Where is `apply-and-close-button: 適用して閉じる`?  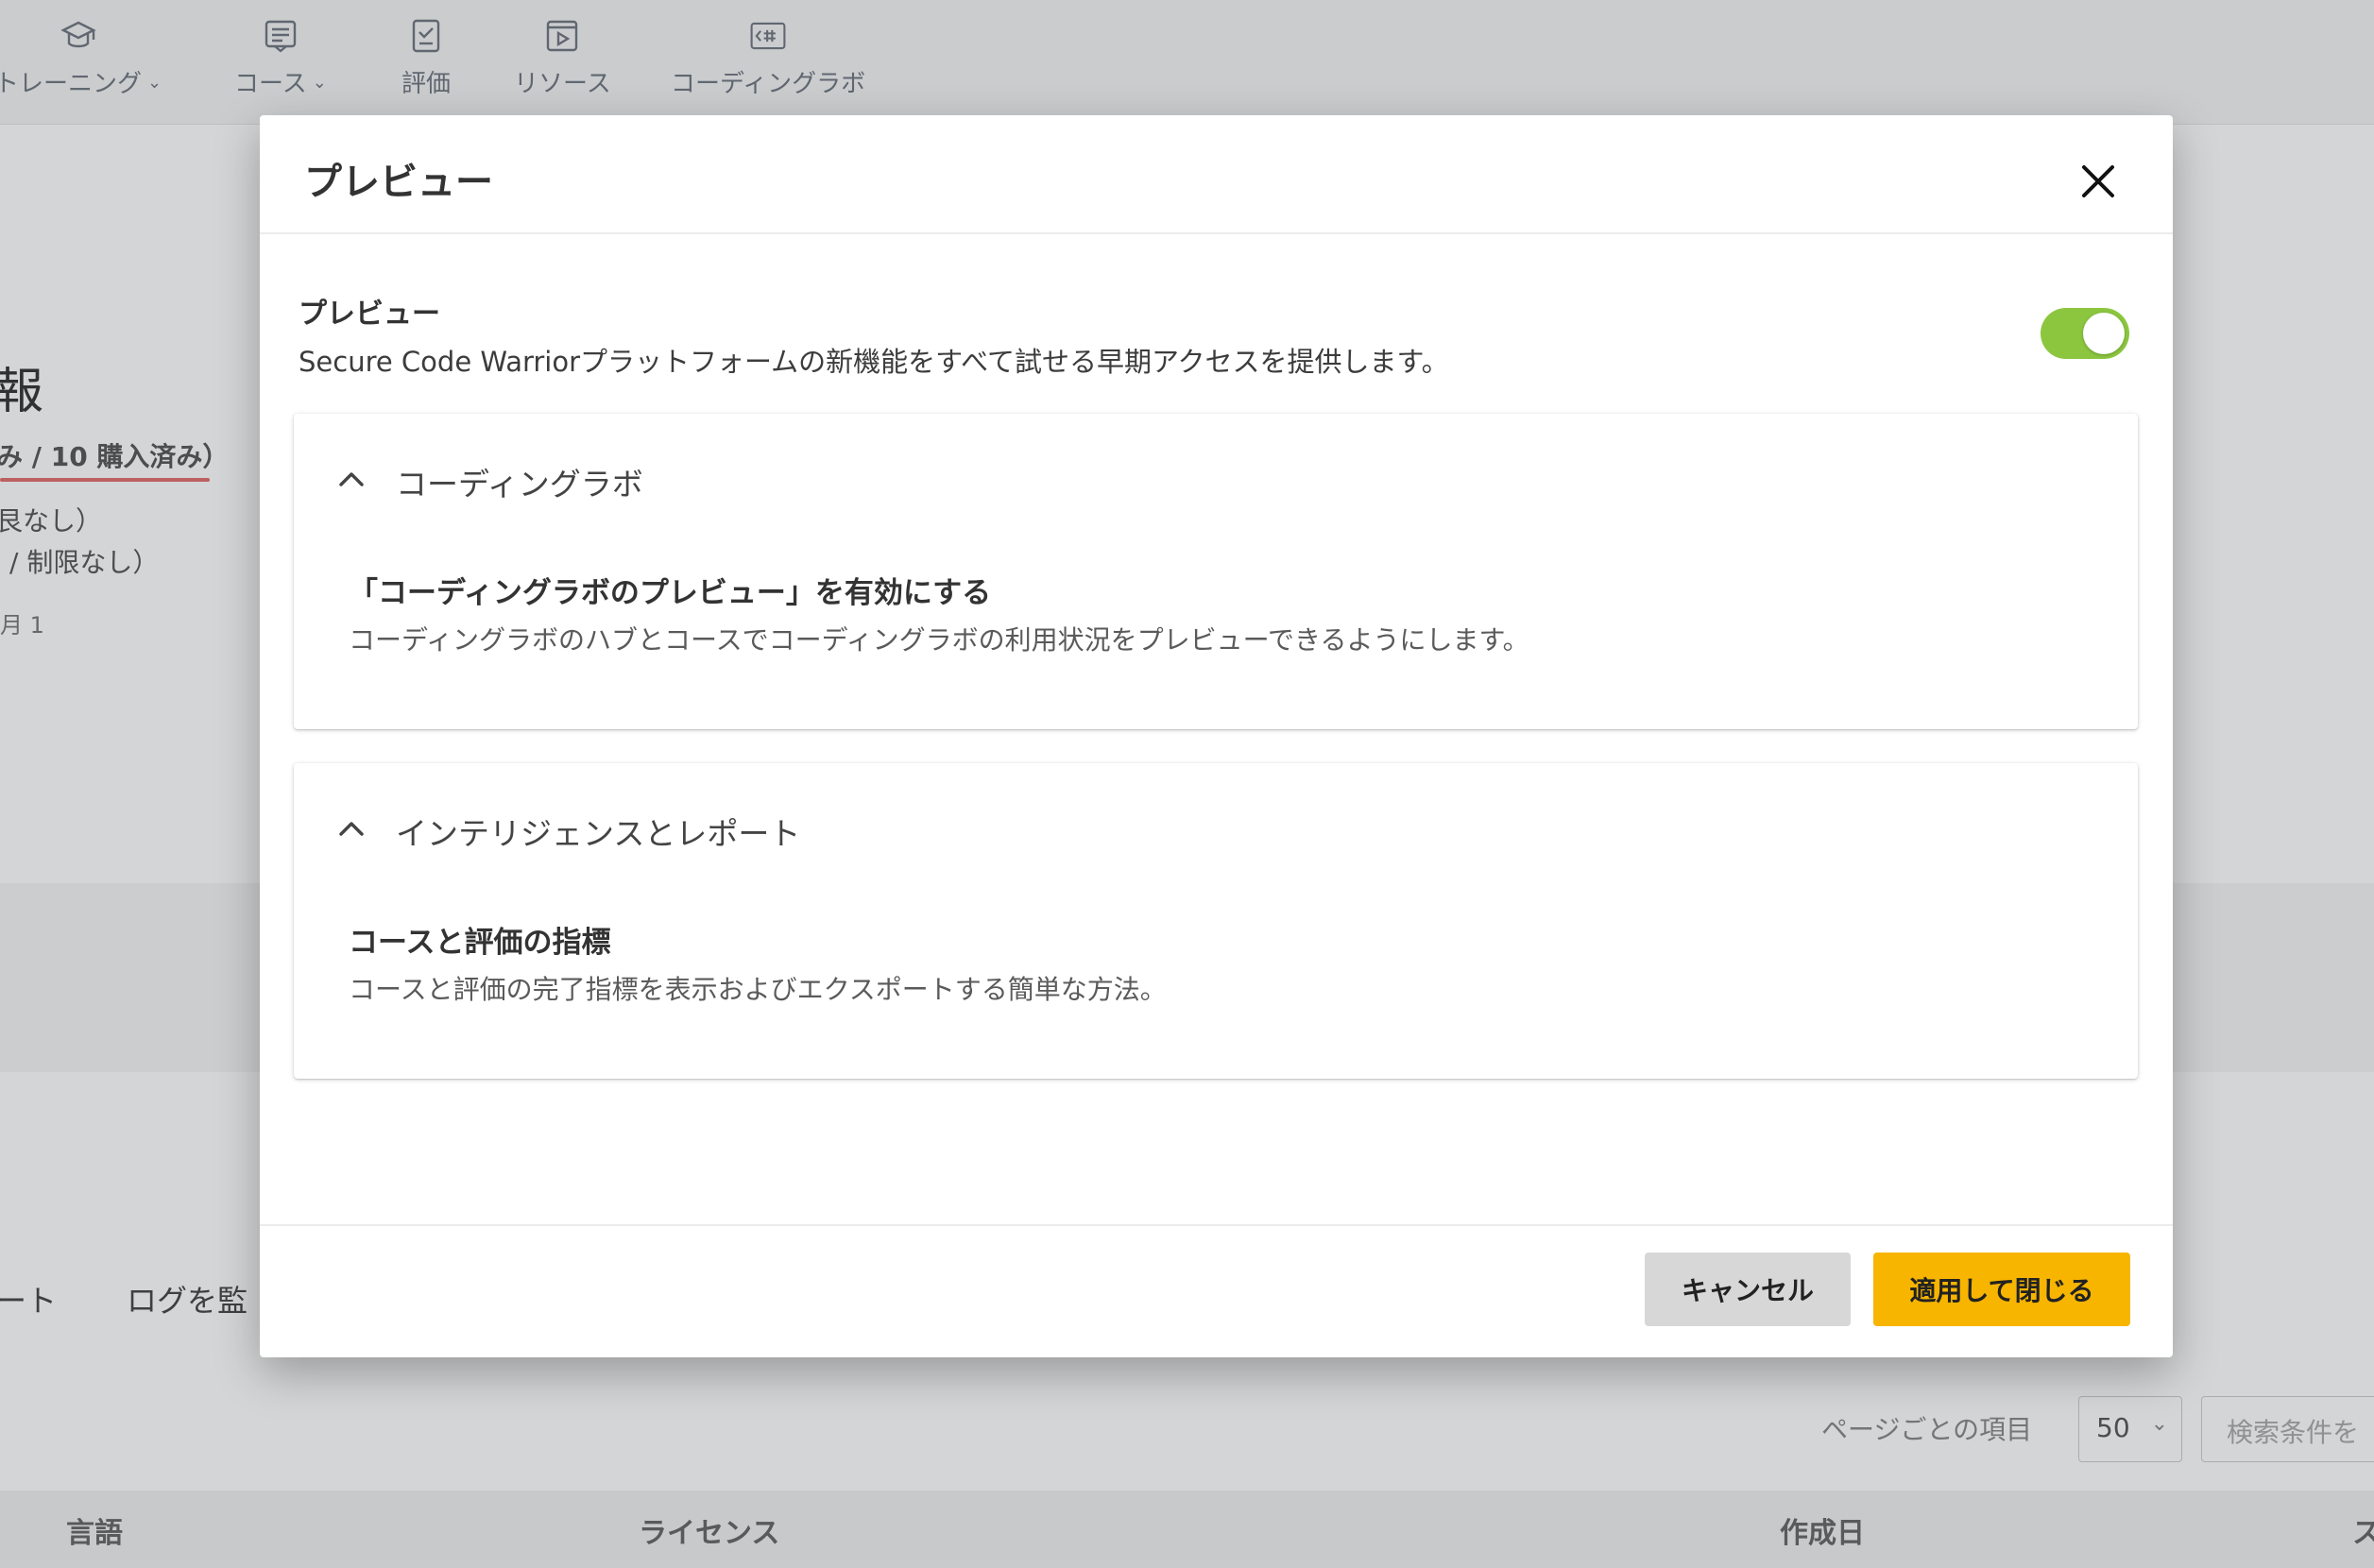 apply-and-close-button: 適用して閉じる is located at coordinates (2002, 1289).